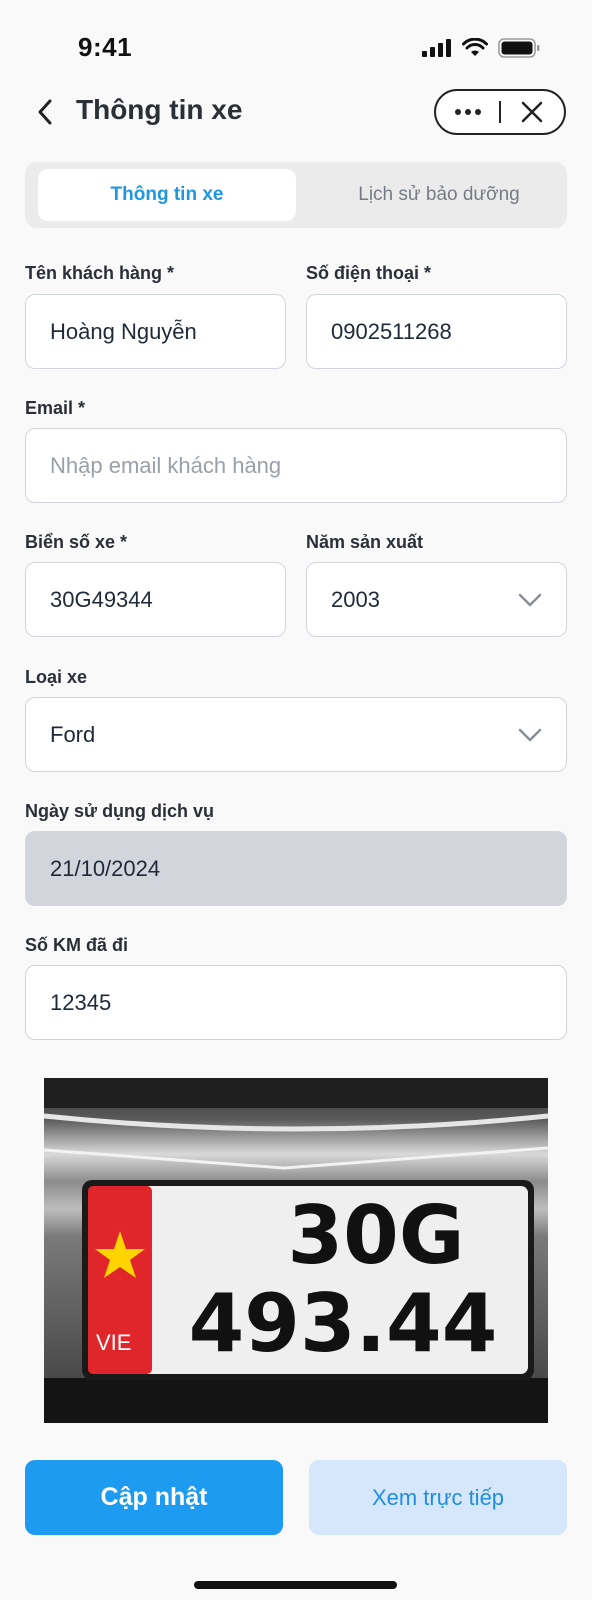  I want to click on customer-name-label: Tên khách hàng *, so click(100, 273).